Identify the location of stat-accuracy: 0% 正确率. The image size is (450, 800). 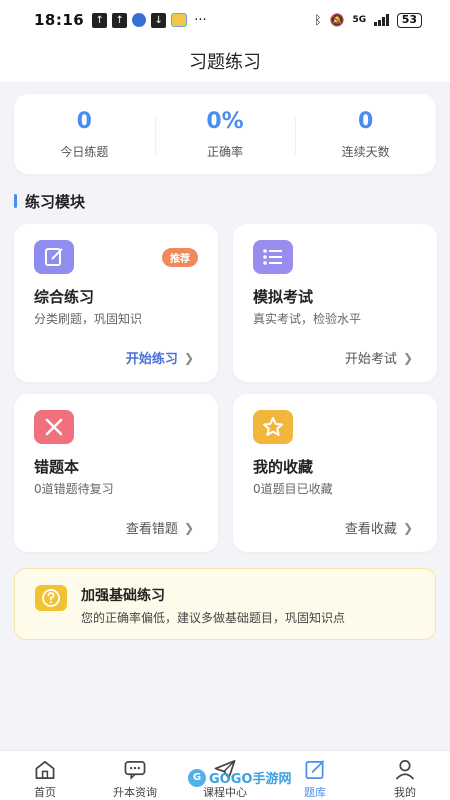
(225, 134).